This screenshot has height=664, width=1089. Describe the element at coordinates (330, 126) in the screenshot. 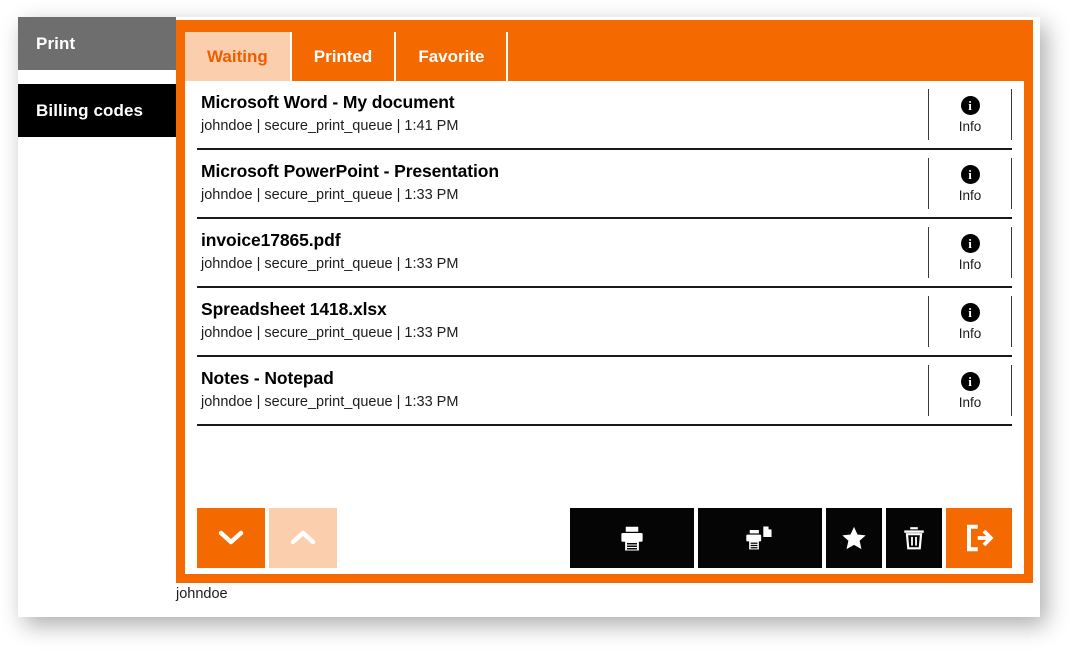

I see `job-meta: johndoe | secure_print_queue | 1:41 PM` at that location.